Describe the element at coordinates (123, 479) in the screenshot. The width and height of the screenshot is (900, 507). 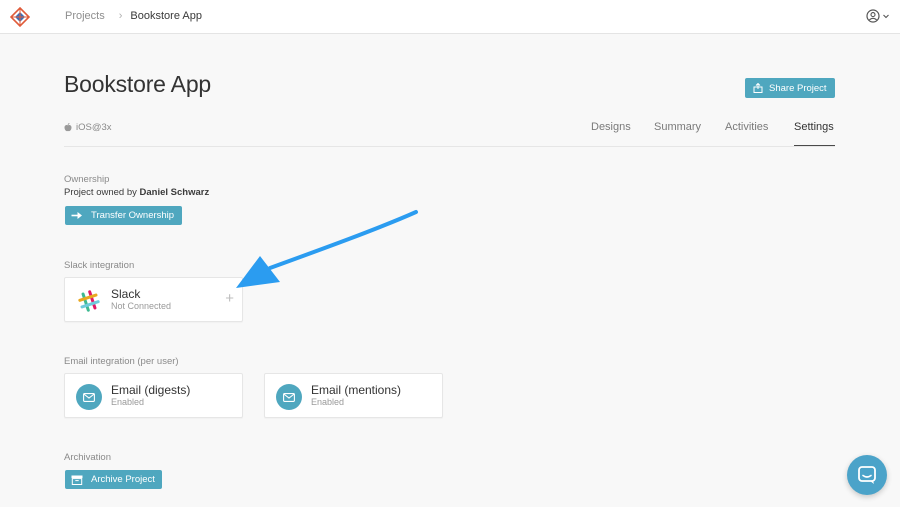
I see `archive-project-label: Archive Project` at that location.